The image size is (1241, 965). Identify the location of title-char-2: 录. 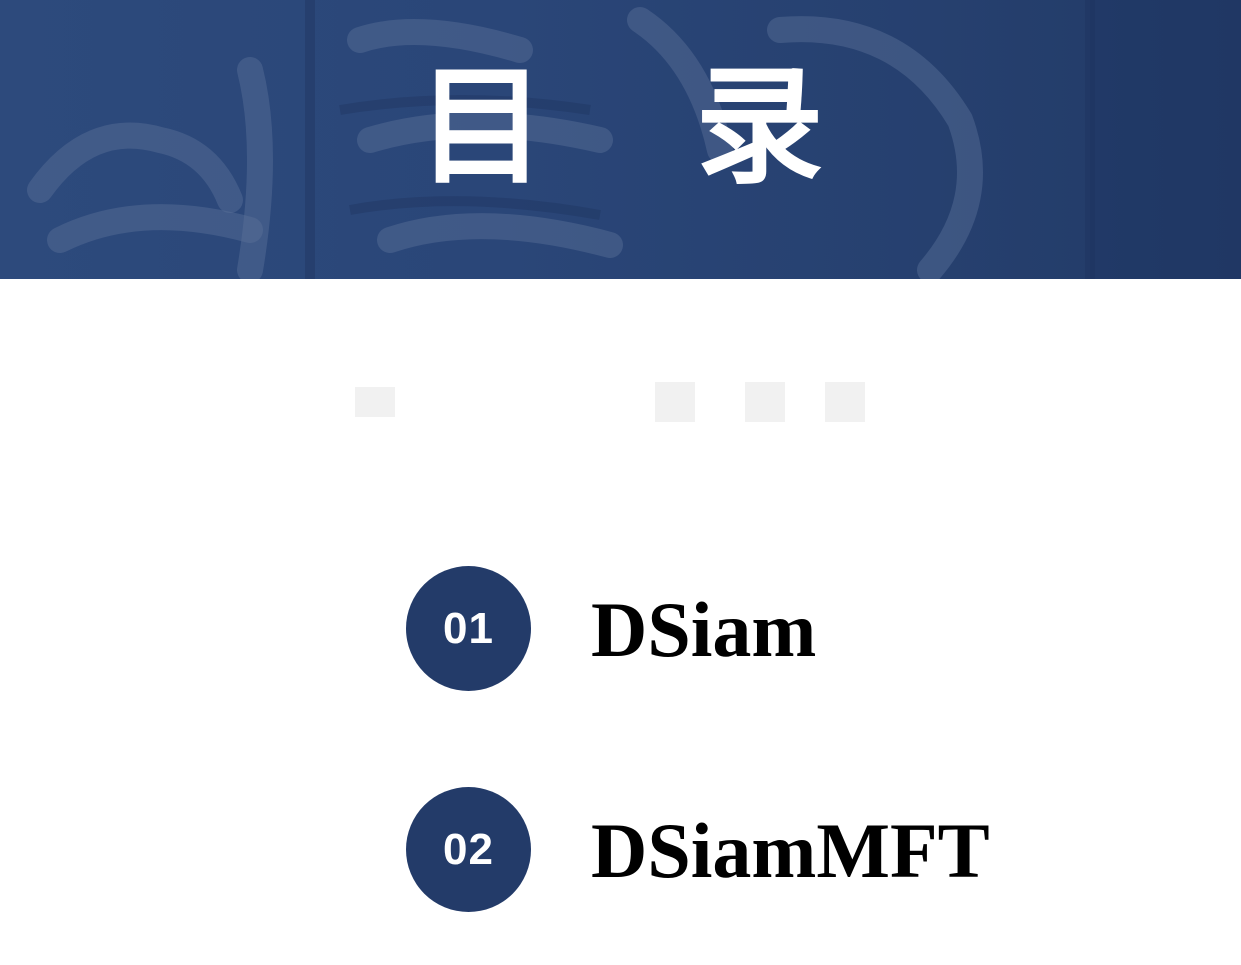
(759, 127).